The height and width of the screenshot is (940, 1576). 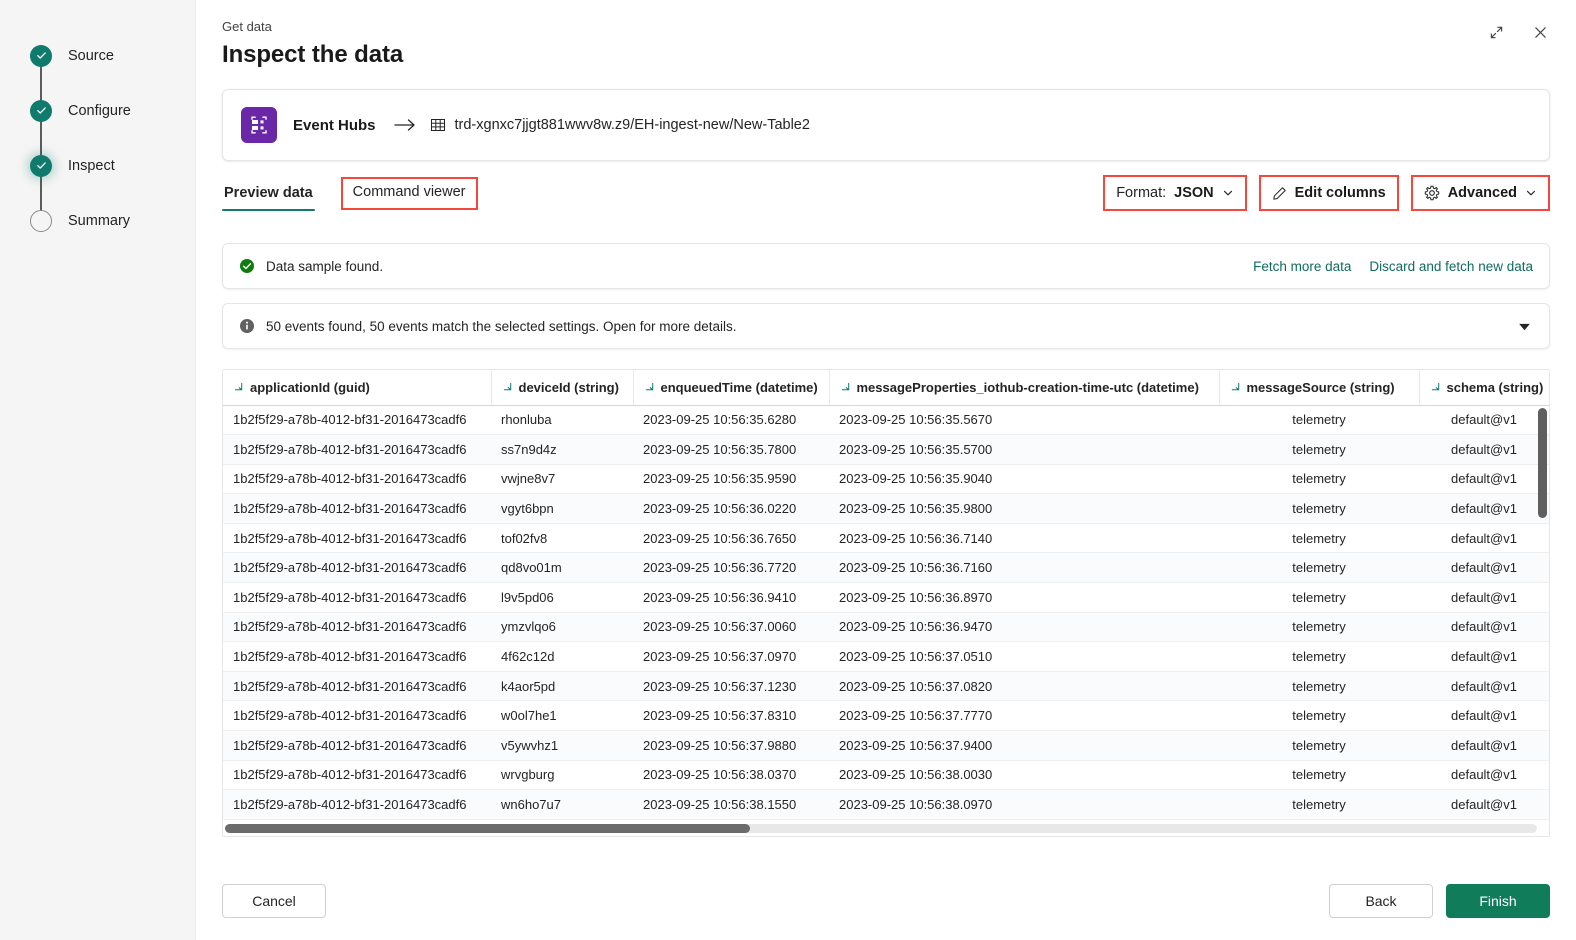 What do you see at coordinates (731, 479) in the screenshot?
I see `table-cell: 2023-09-25 10:56:35.9590` at bounding box center [731, 479].